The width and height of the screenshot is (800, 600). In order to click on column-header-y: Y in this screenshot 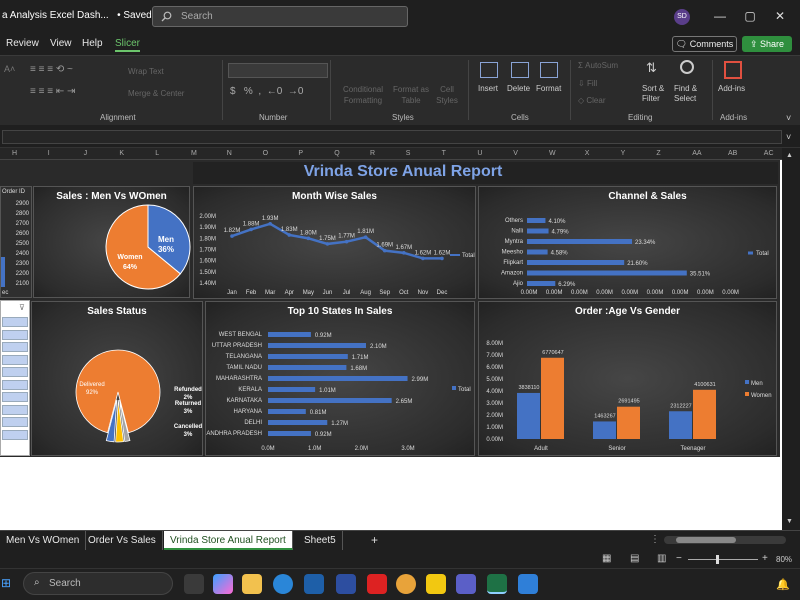, I will do `click(623, 153)`.